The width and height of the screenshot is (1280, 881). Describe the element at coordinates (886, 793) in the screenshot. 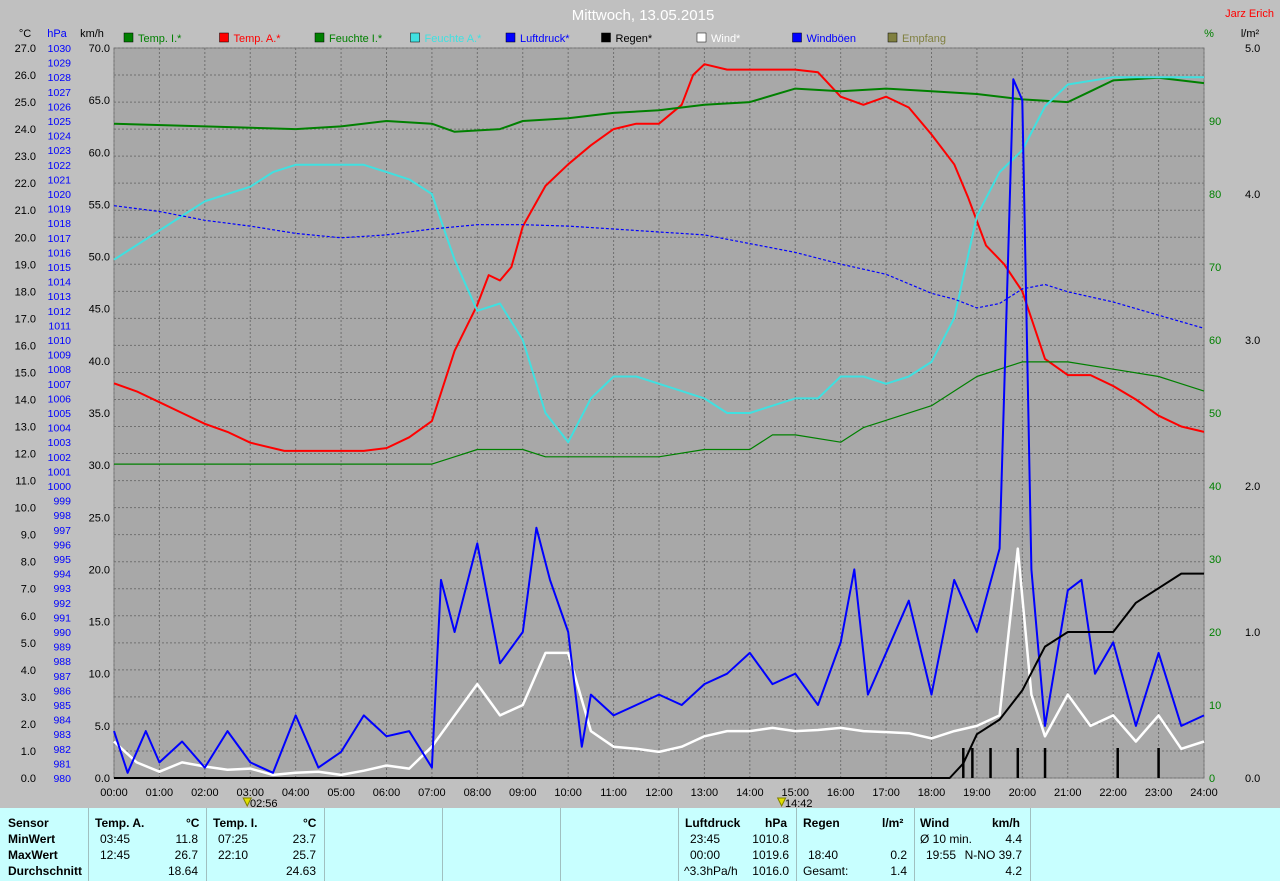

I see `time-tick-label: 17:00` at that location.